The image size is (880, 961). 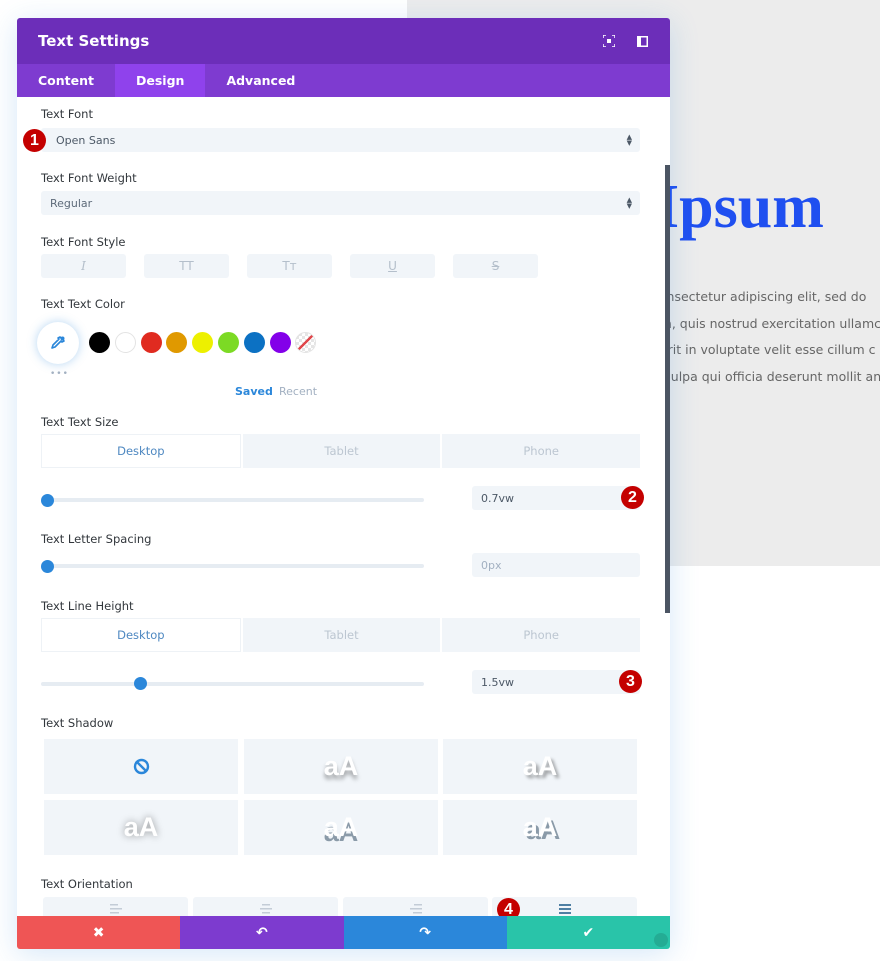 I want to click on resize-handle, so click(x=661, y=940).